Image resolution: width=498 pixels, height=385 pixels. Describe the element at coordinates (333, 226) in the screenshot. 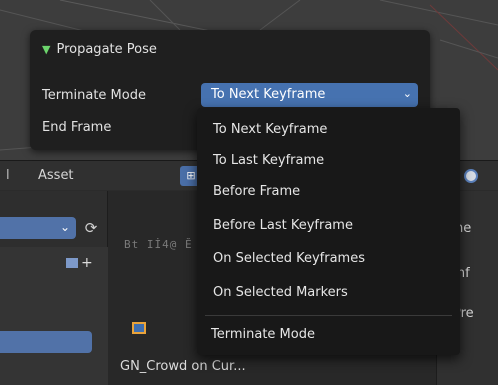

I see `menu-item-before-last-keyframe: Before Last Keyframe` at that location.